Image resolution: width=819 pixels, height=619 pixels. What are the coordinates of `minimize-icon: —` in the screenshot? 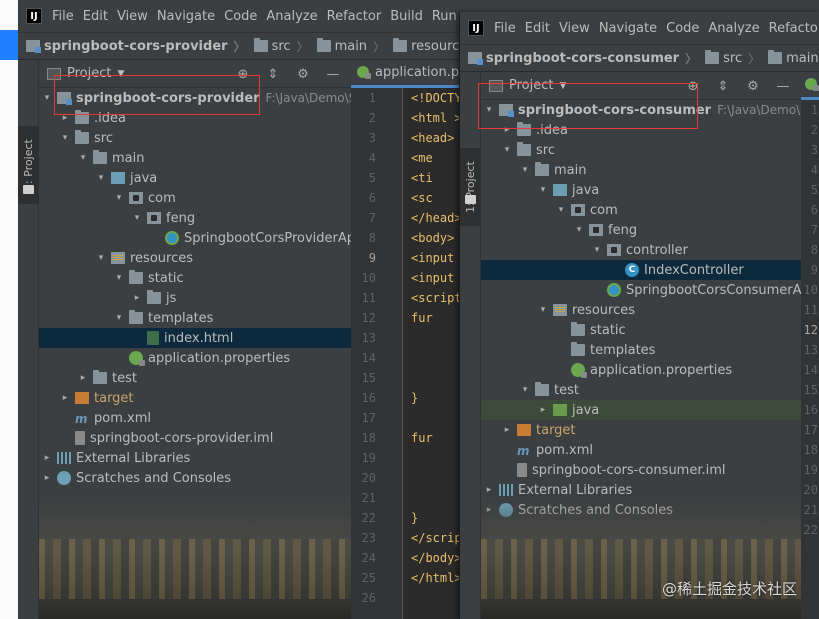 It's located at (783, 86).